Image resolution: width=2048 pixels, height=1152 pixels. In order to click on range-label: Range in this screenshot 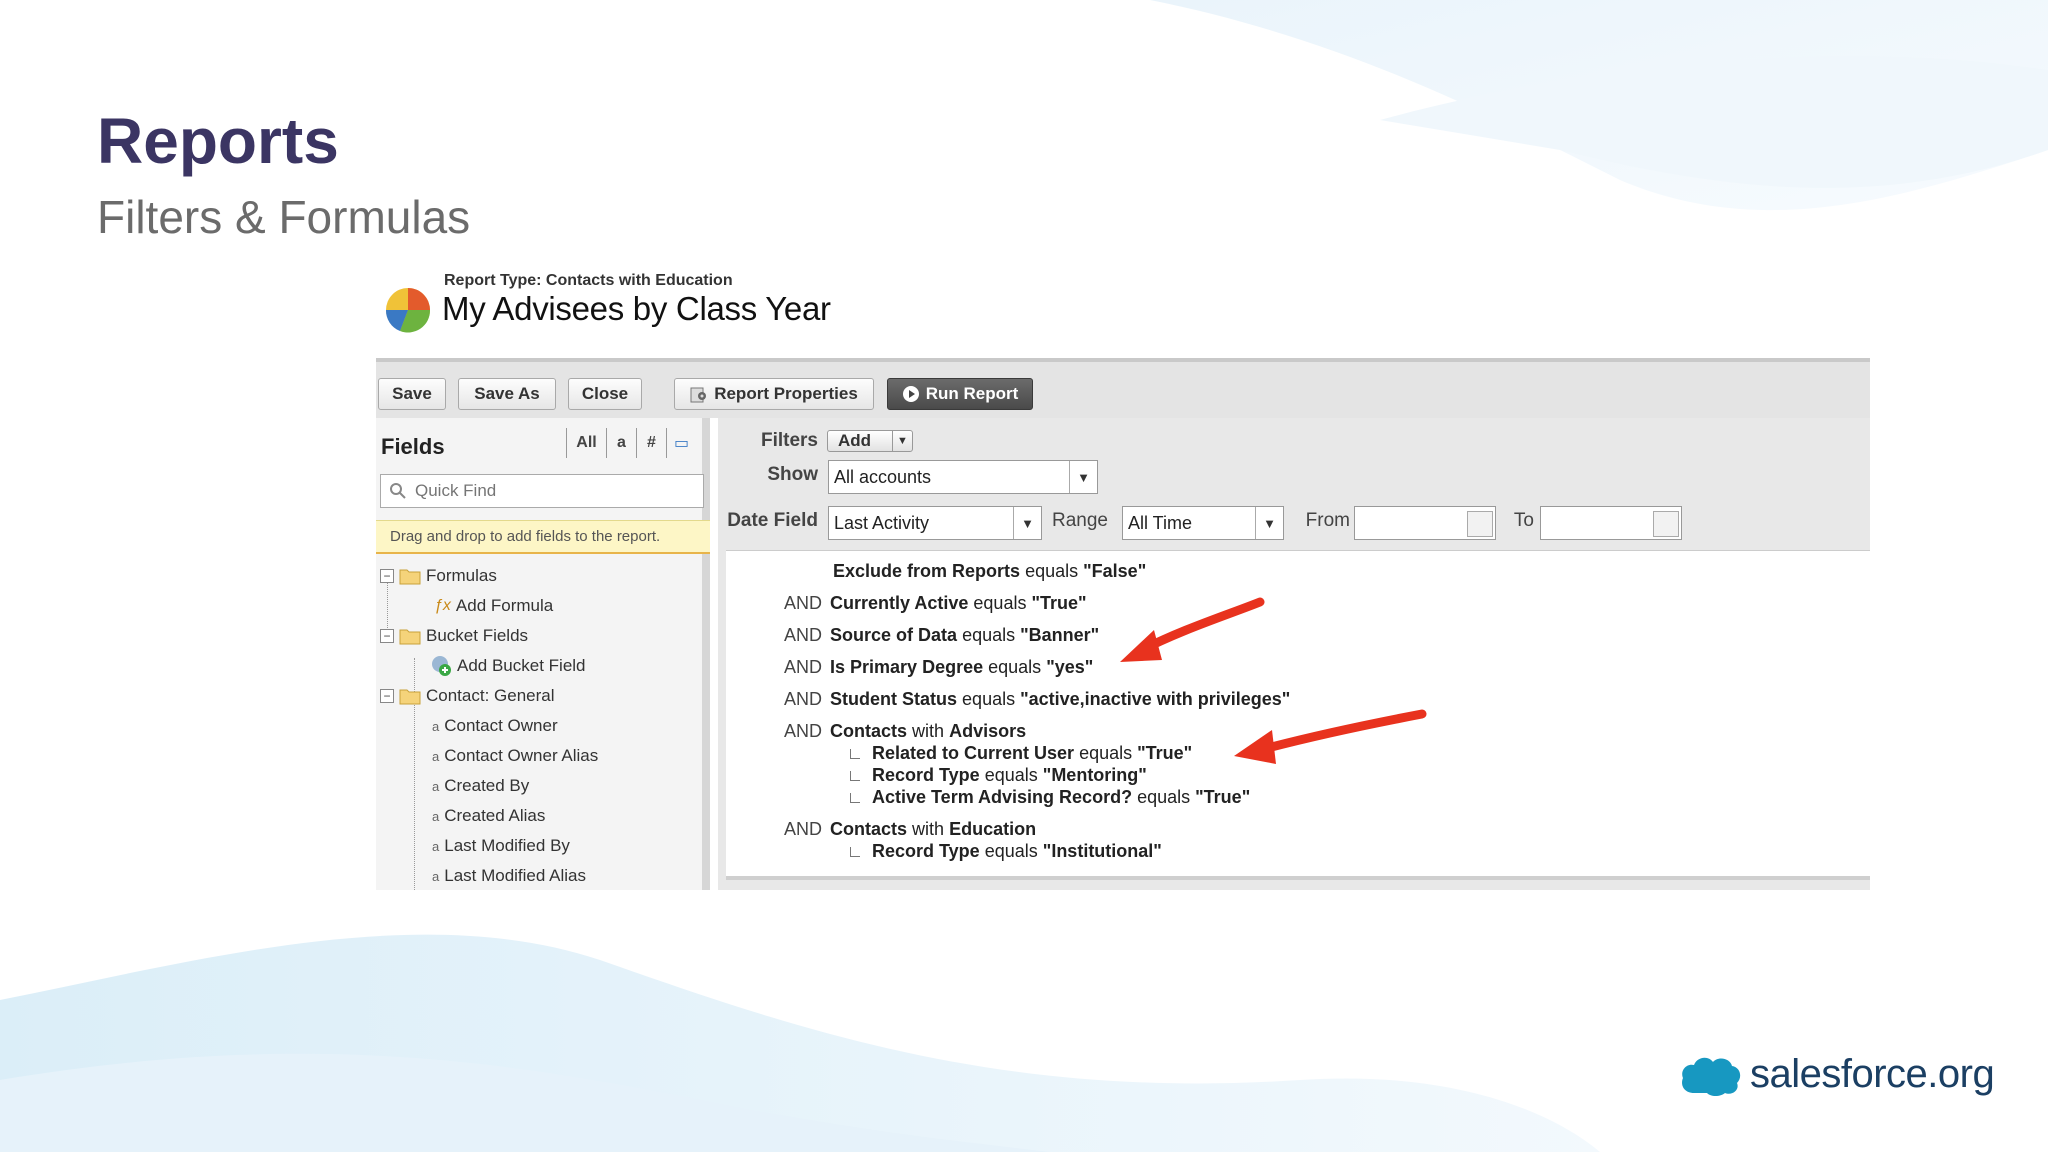, I will do `click(1080, 520)`.